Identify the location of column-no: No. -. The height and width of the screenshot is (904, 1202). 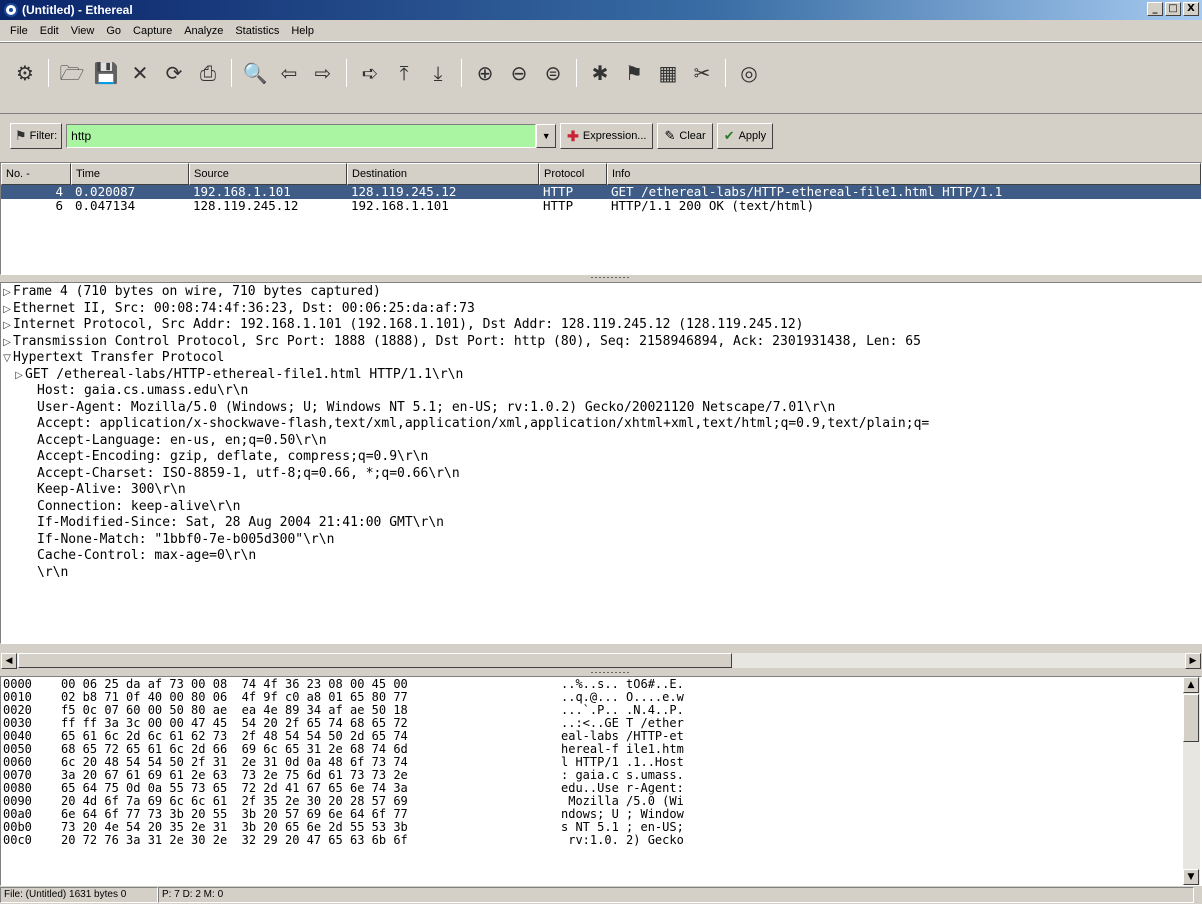
(36, 174).